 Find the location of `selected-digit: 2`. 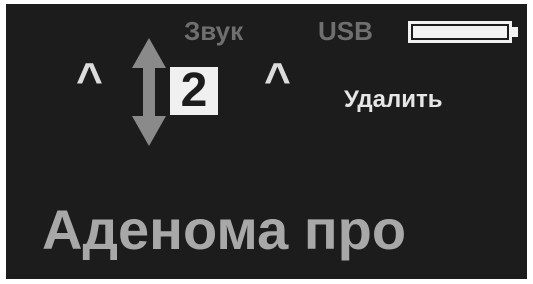

selected-digit: 2 is located at coordinates (194, 91).